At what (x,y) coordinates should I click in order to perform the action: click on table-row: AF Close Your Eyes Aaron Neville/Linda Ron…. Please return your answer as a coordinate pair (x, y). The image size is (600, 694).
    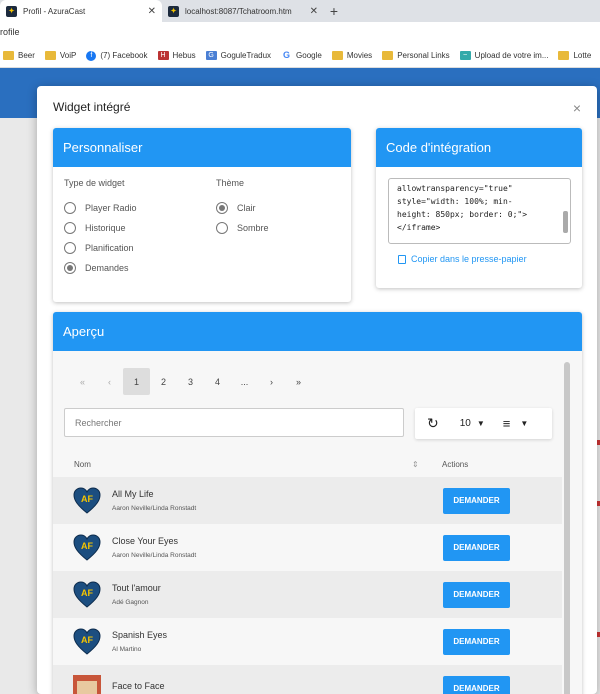
    Looking at the image, I should click on (307, 547).